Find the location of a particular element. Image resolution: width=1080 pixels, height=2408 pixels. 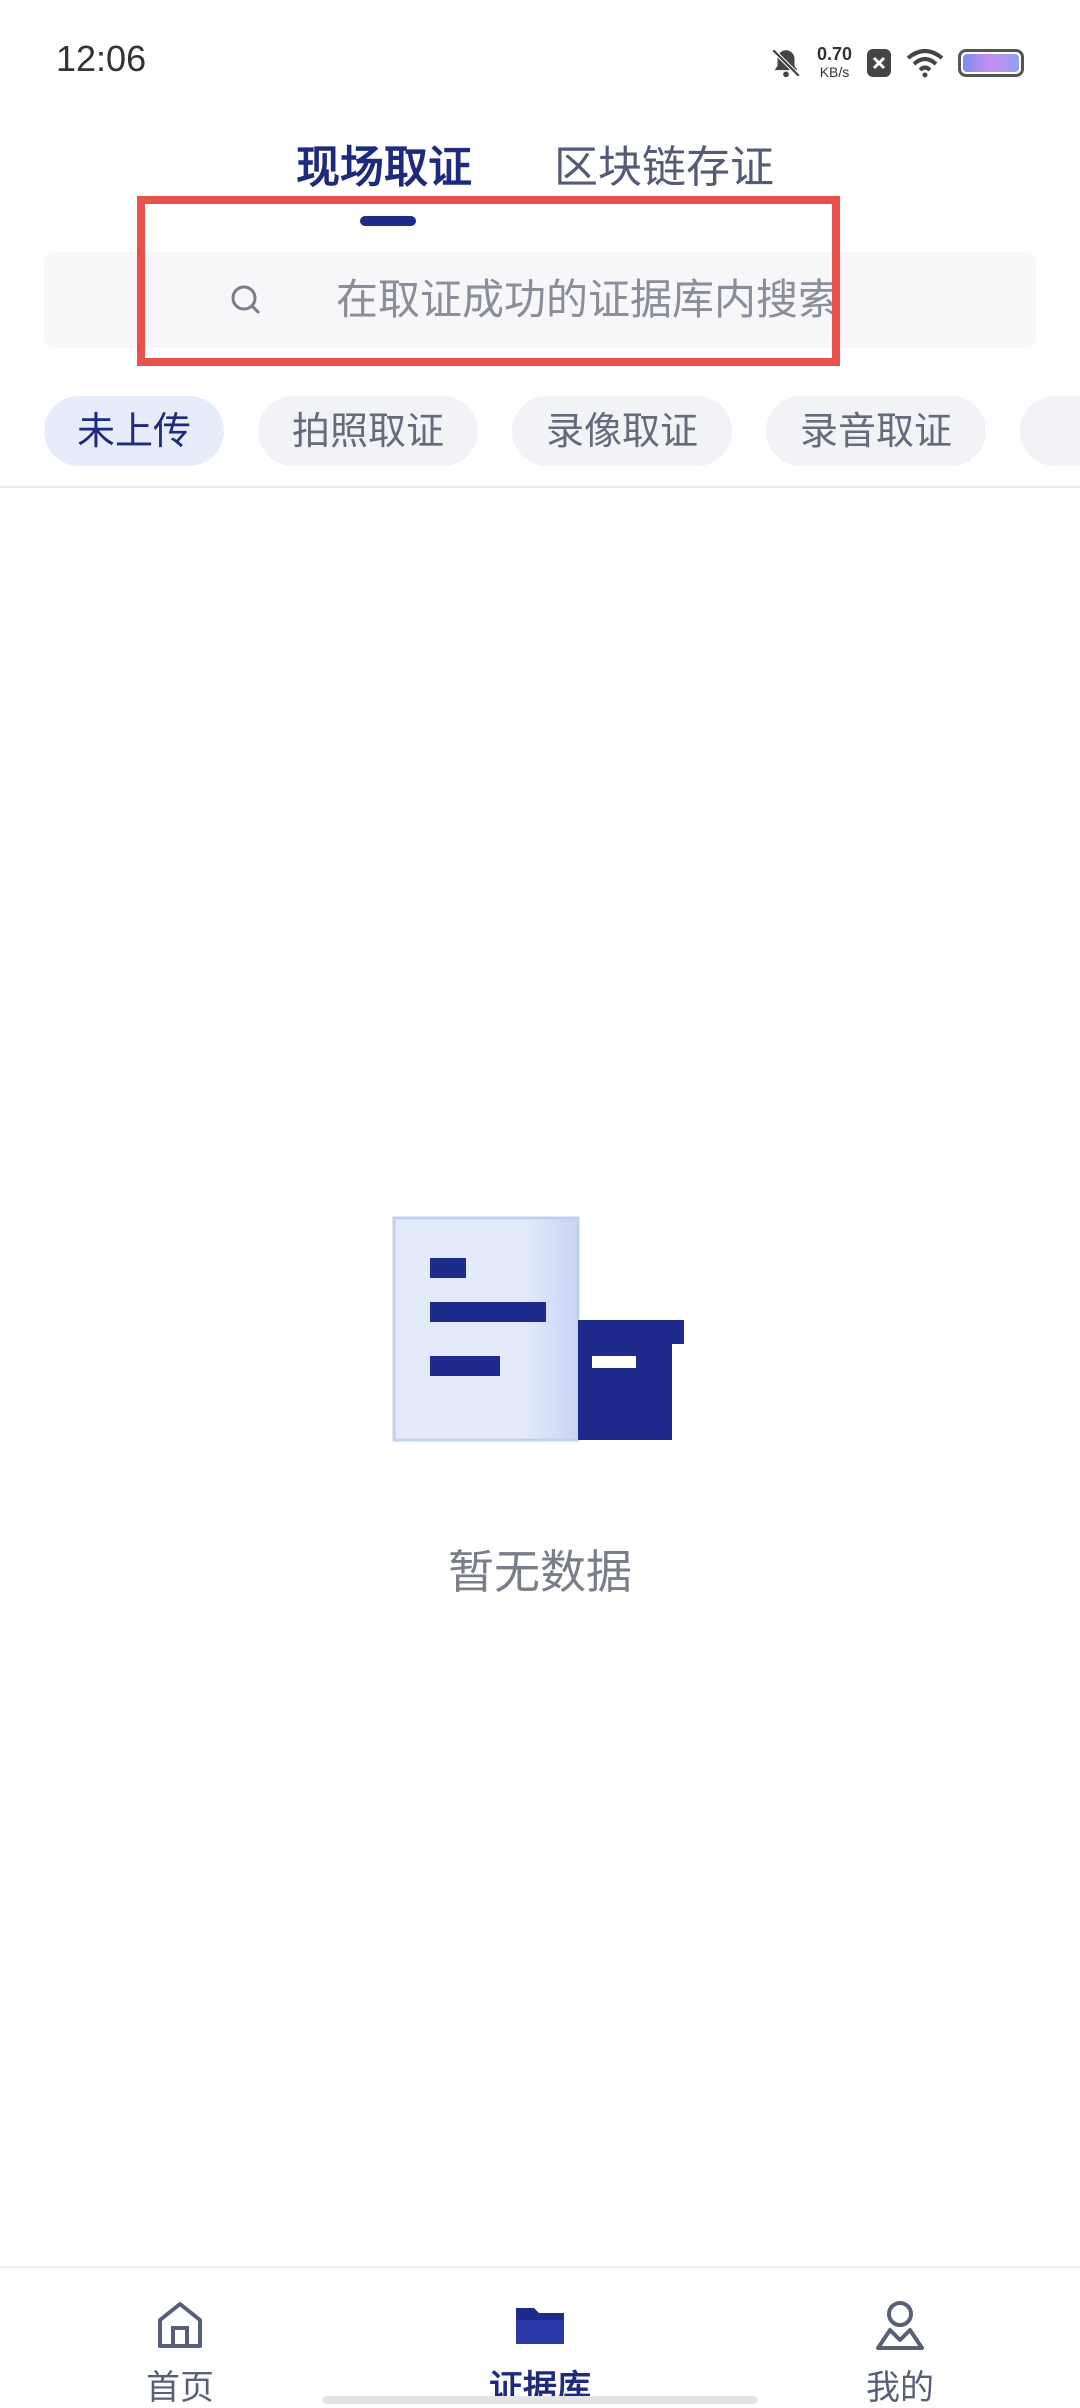

bottom-nav: 首页 证据库 我的 is located at coordinates (540, 2337).